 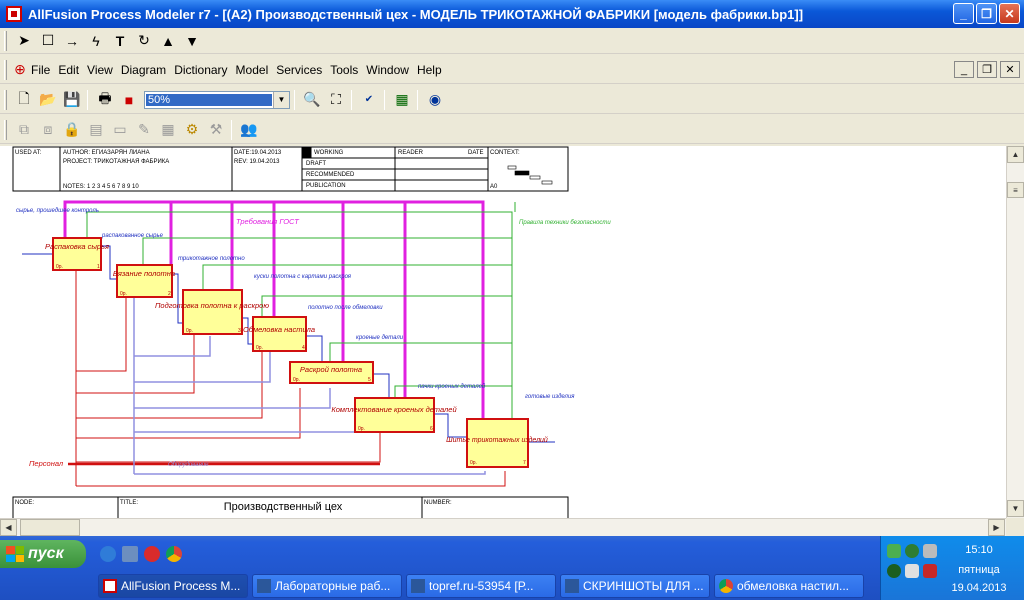 What do you see at coordinates (216, 130) in the screenshot?
I see `tools-icon: ⚒` at bounding box center [216, 130].